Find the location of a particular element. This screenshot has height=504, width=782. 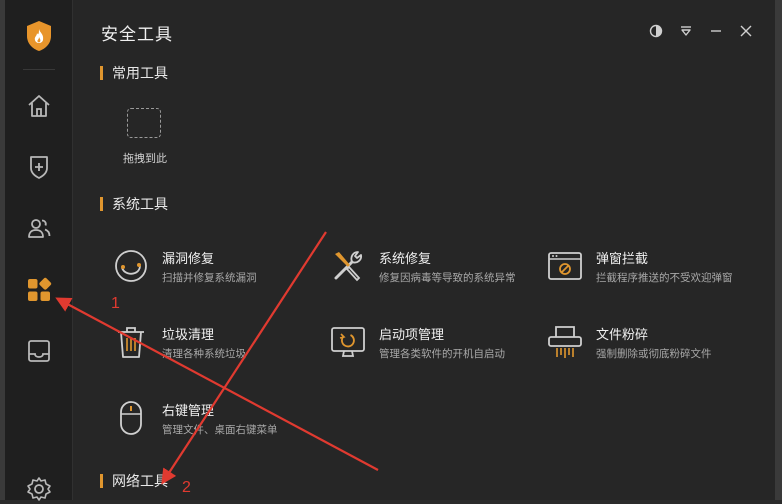

background-window-edge-right is located at coordinates (778, 250).